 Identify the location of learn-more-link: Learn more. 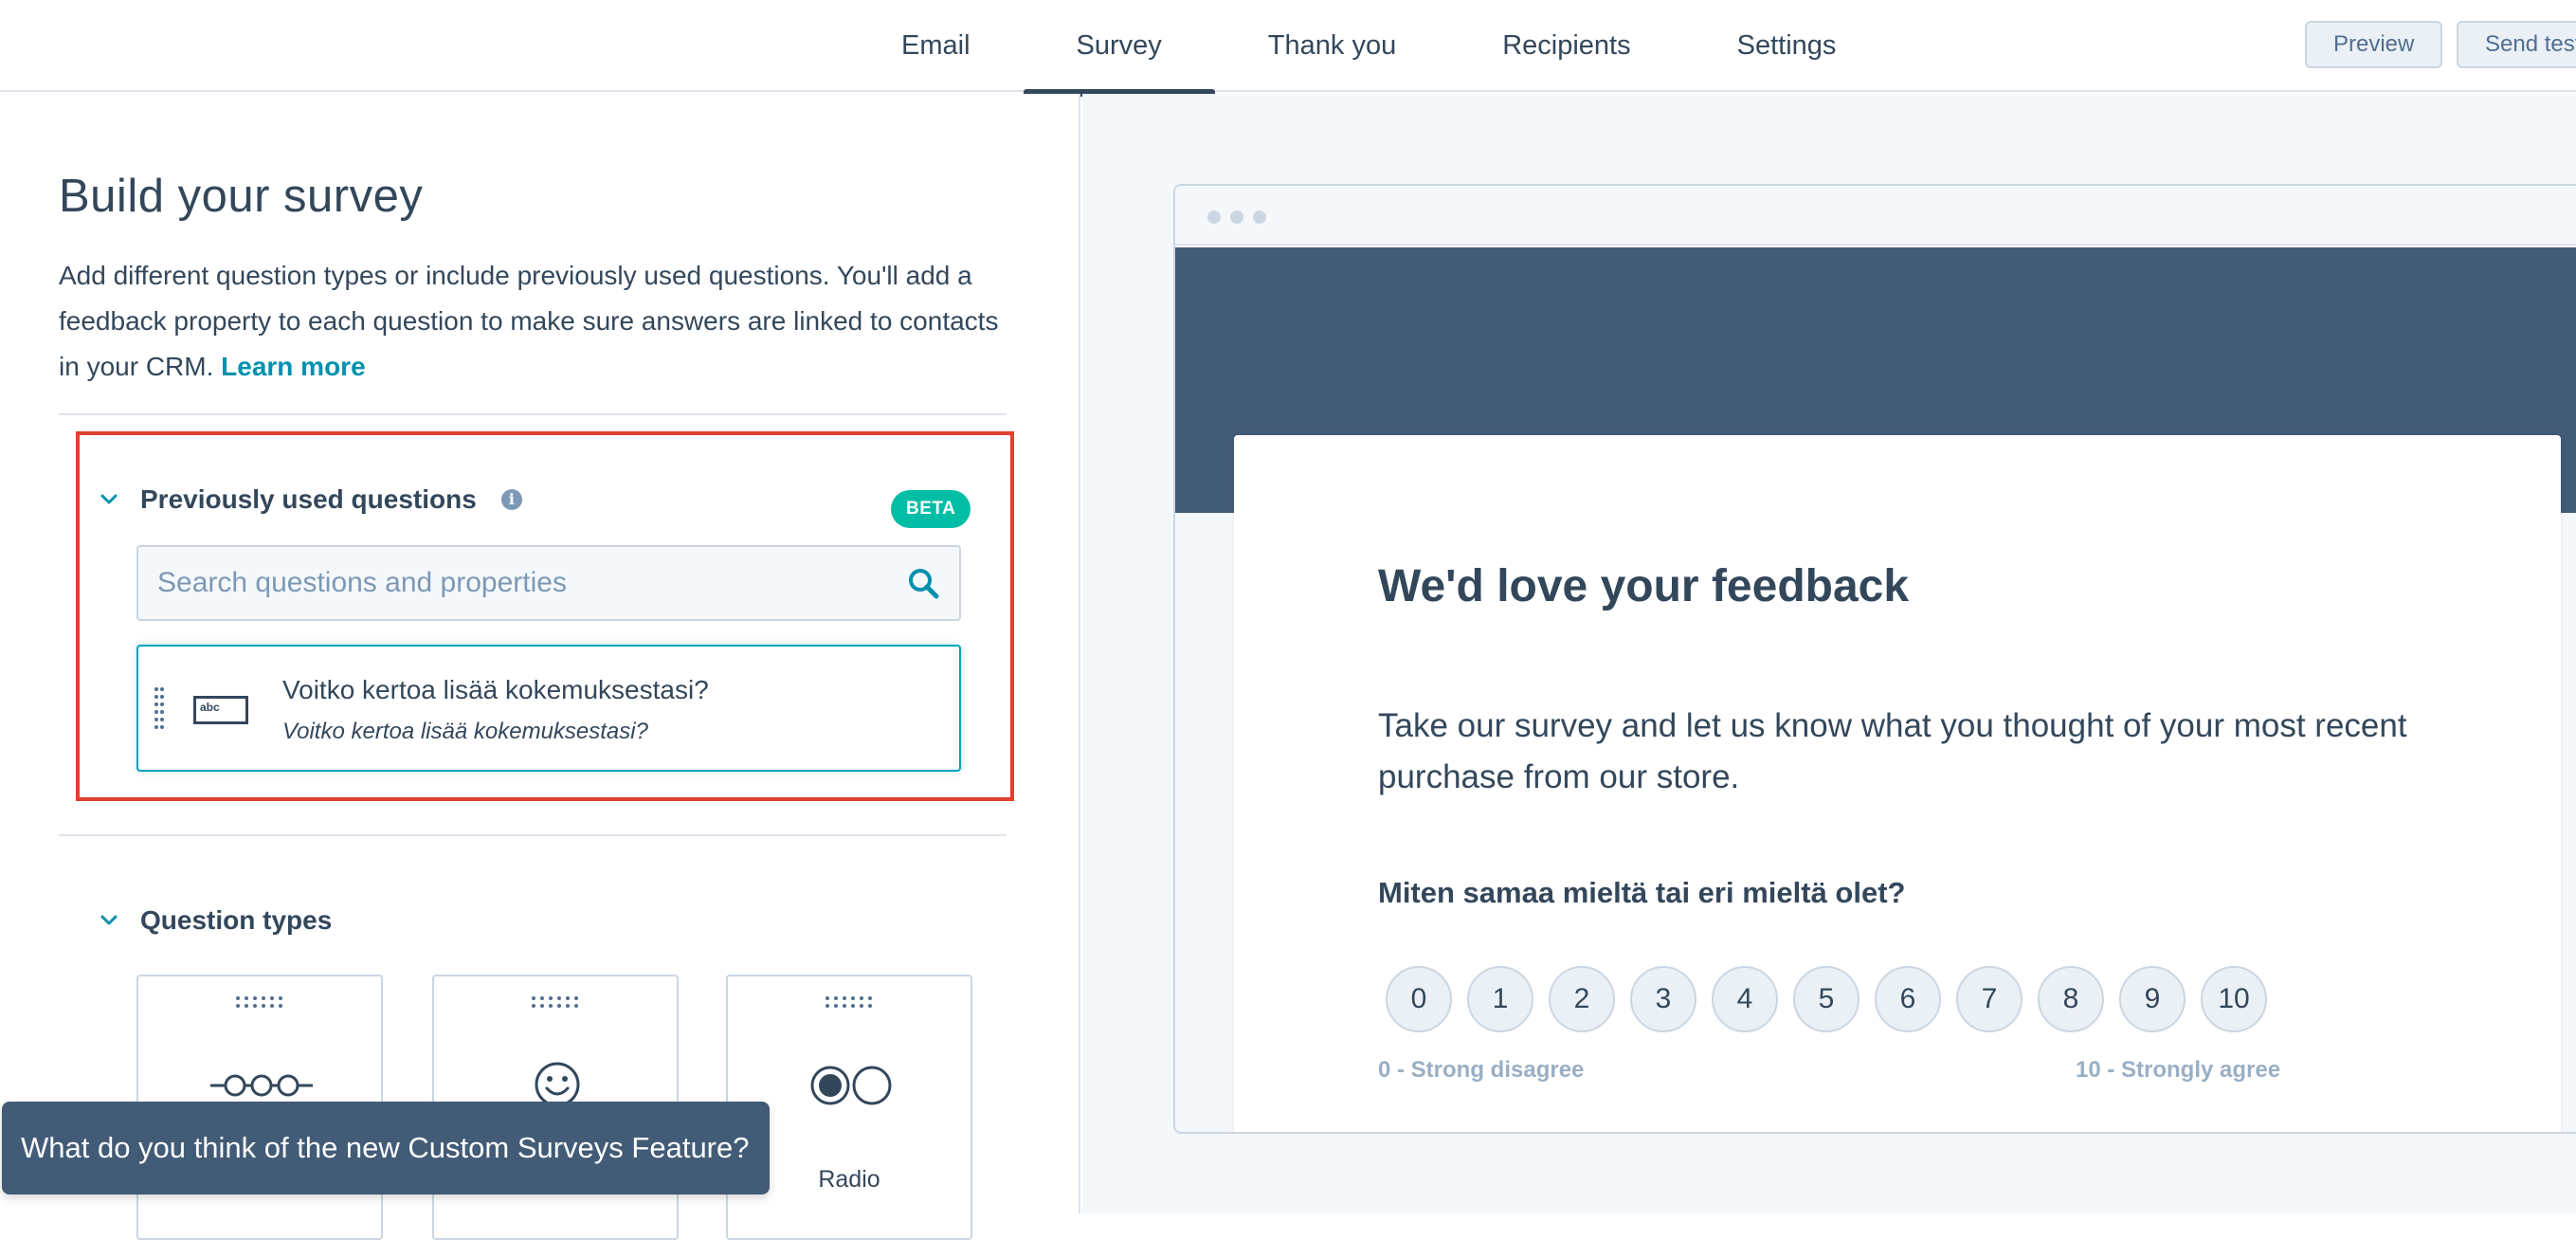
(293, 367).